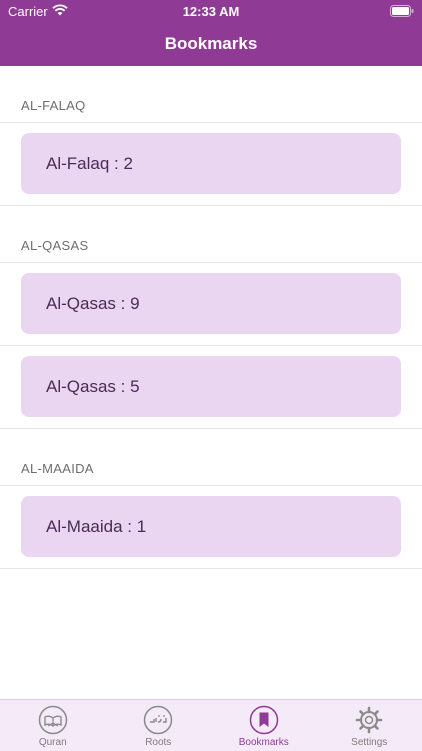  Describe the element at coordinates (369, 720) in the screenshot. I see `gear-icon` at that location.